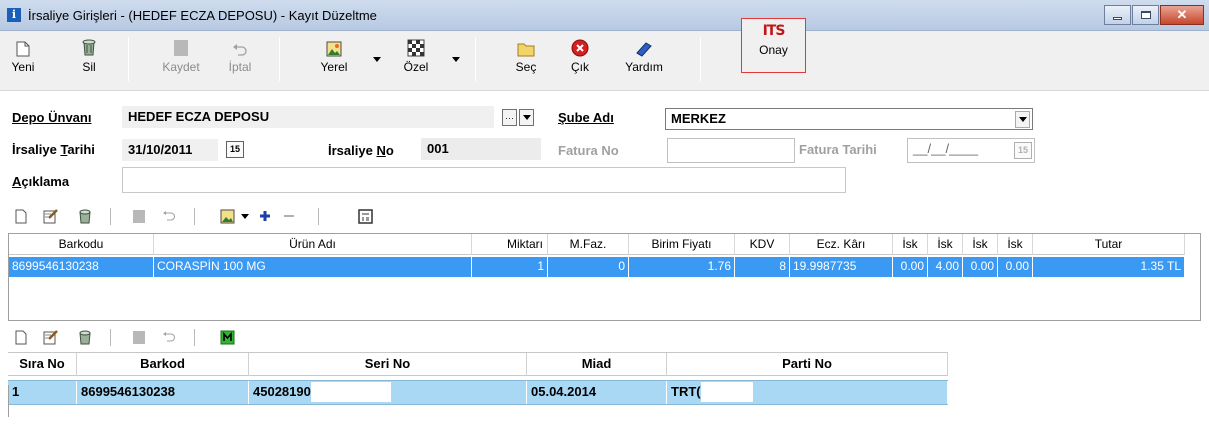 The width and height of the screenshot is (1209, 440). I want to click on description-label-part: çıklama, so click(45, 181).